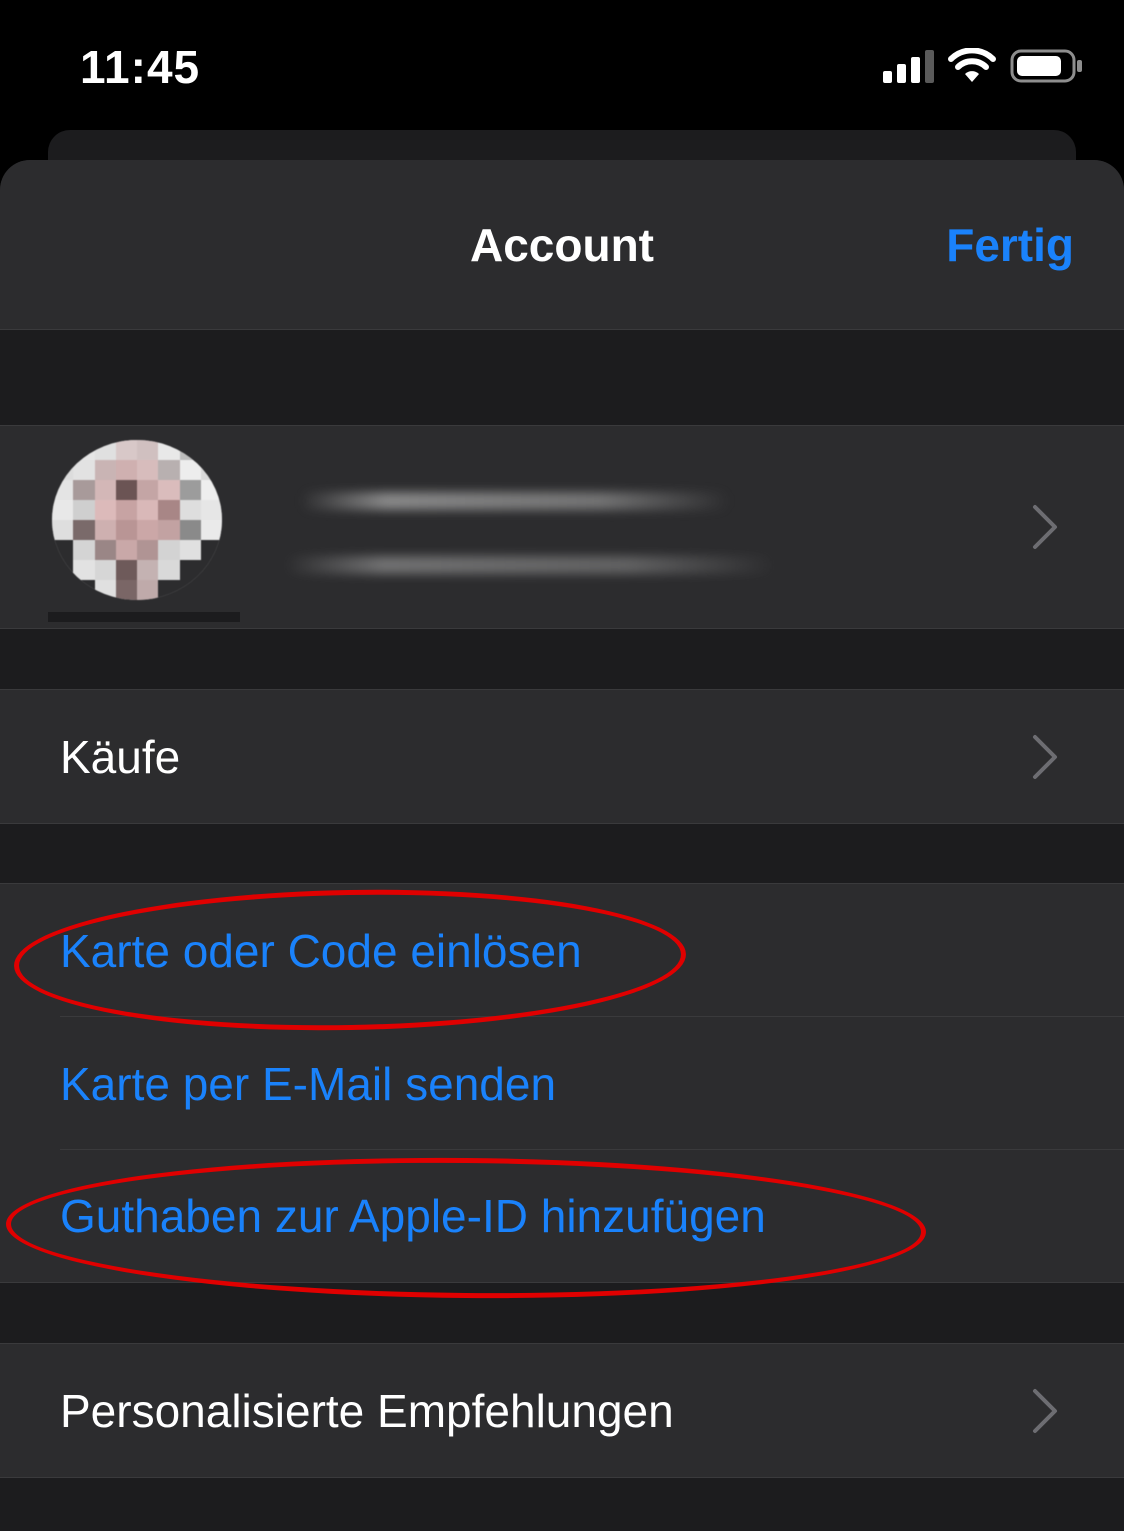 The height and width of the screenshot is (1531, 1124). Describe the element at coordinates (137, 520) in the screenshot. I see `avatar` at that location.